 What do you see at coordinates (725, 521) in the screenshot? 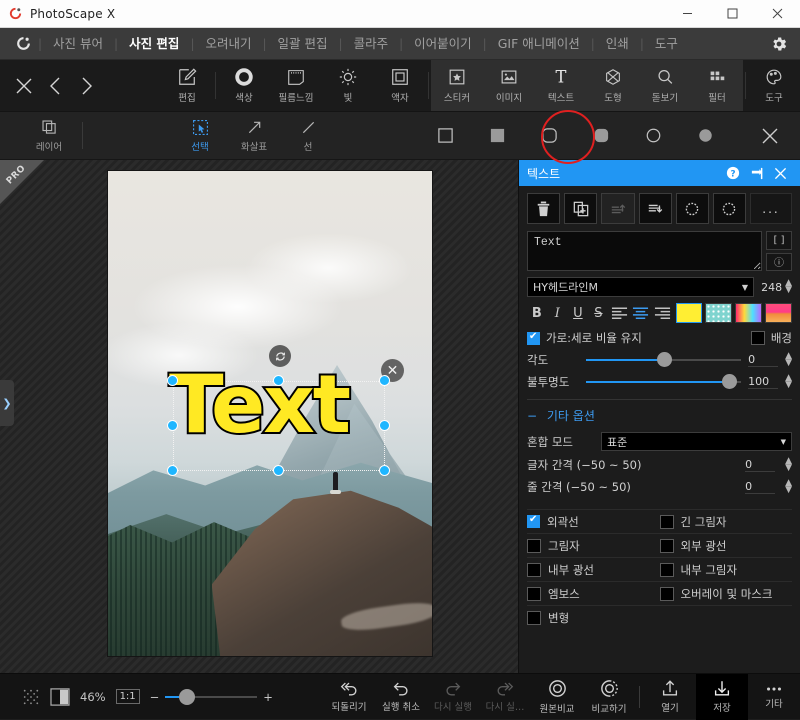
I see `effect-long-shadow: 긴 그림자` at bounding box center [725, 521].